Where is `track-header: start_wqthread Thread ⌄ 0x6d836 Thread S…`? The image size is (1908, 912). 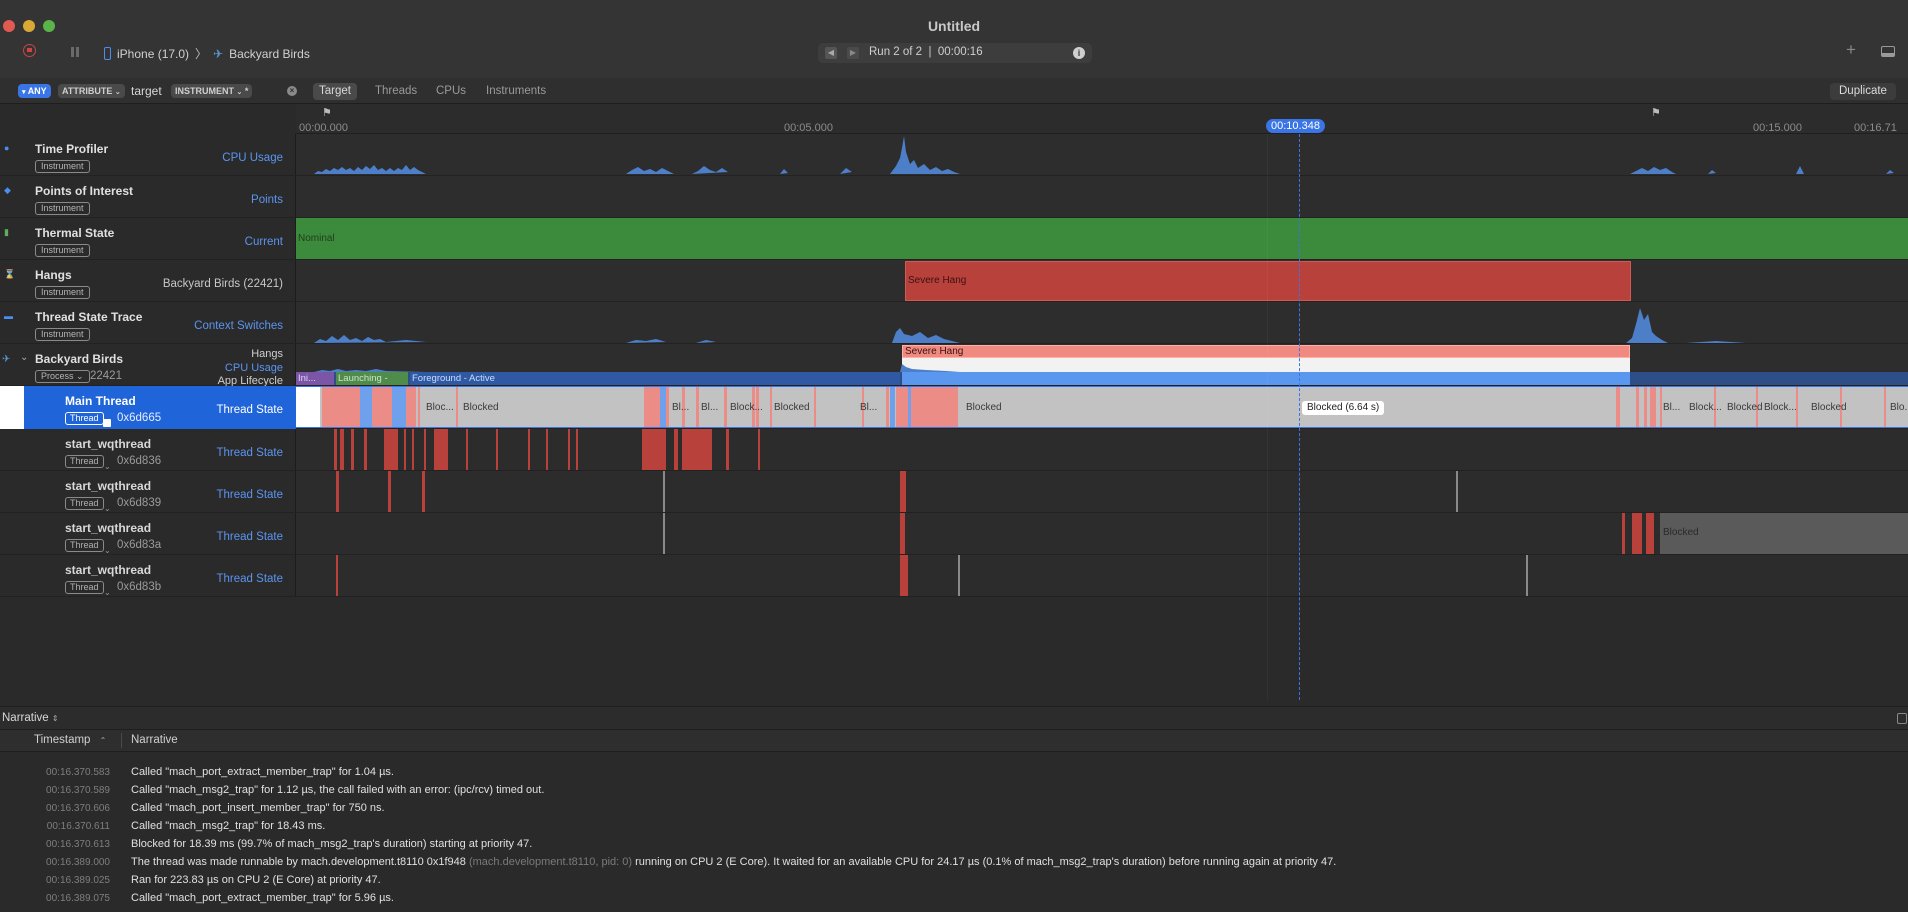
track-header: start_wqthread Thread ⌄ 0x6d836 Thread S… is located at coordinates (148, 450).